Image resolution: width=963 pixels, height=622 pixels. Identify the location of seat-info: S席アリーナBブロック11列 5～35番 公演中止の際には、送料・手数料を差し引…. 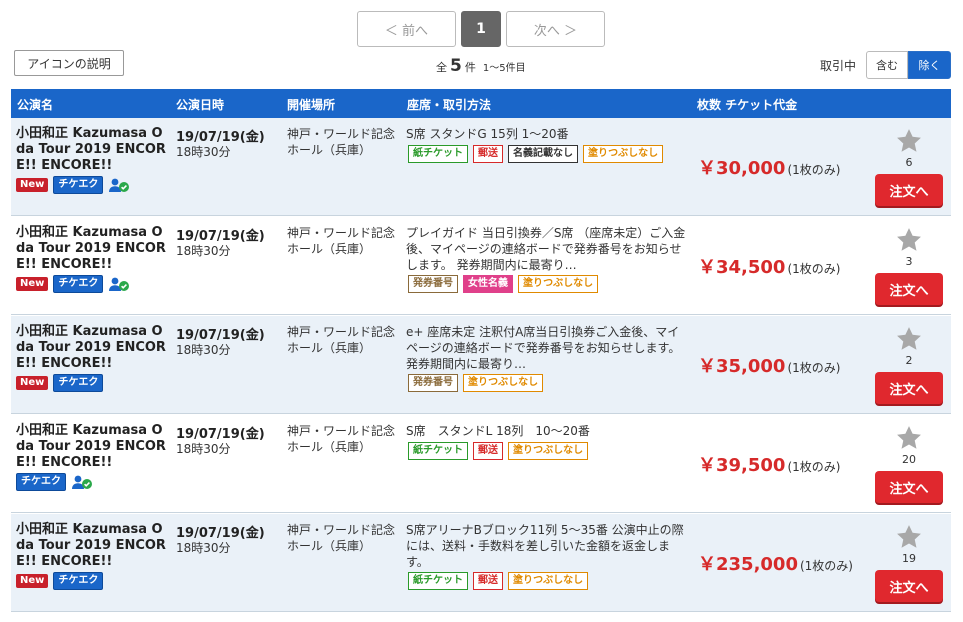
(545, 546).